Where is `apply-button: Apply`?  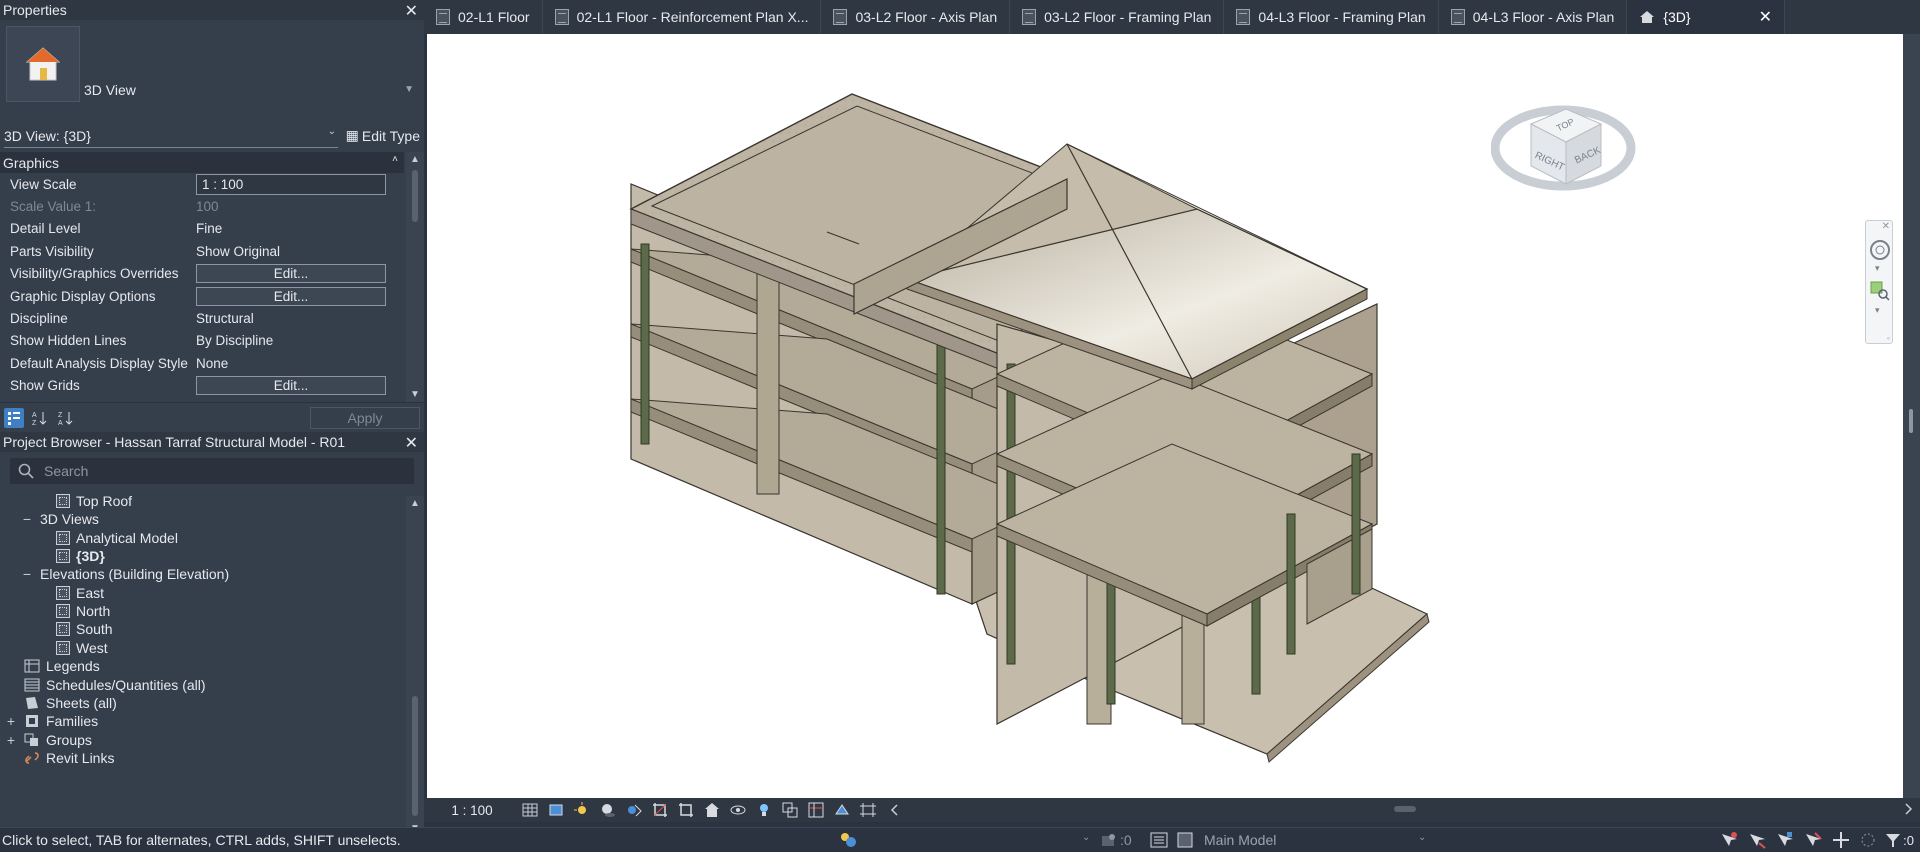
apply-button: Apply is located at coordinates (365, 418).